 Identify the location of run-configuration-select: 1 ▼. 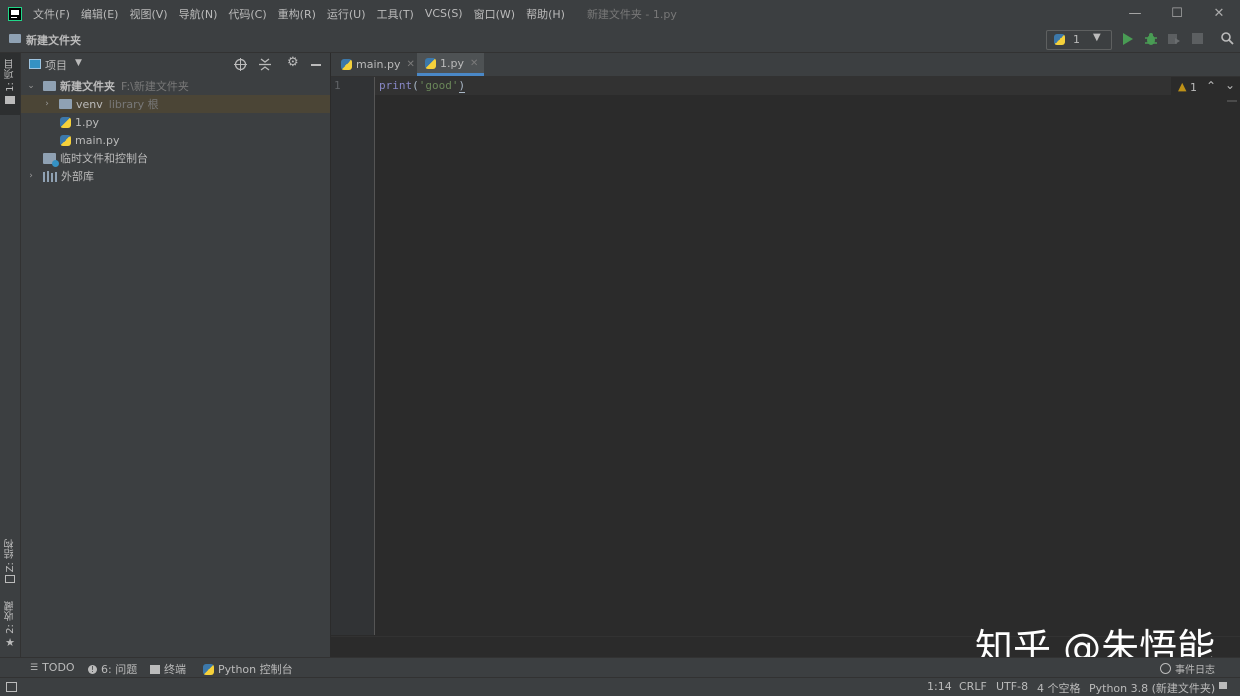
(1079, 40).